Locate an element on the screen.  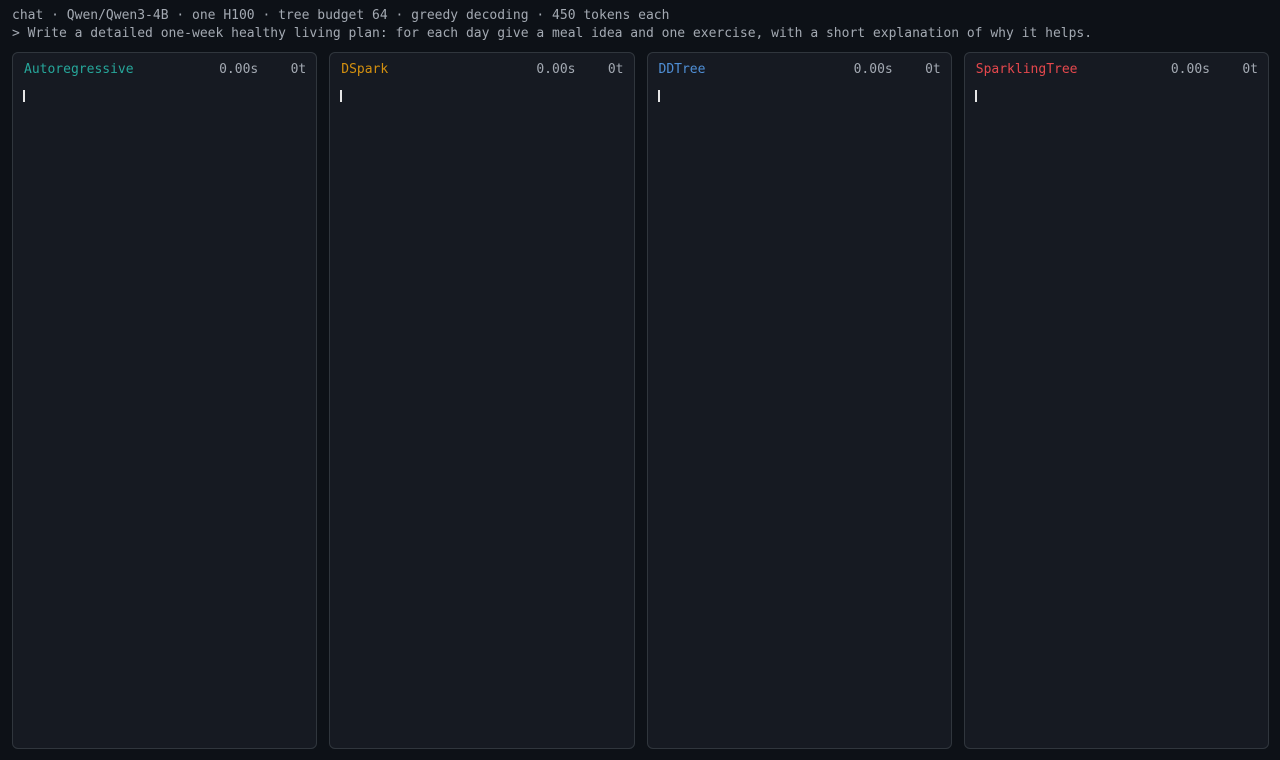
panel-title: Autoregressive is located at coordinates (79, 69).